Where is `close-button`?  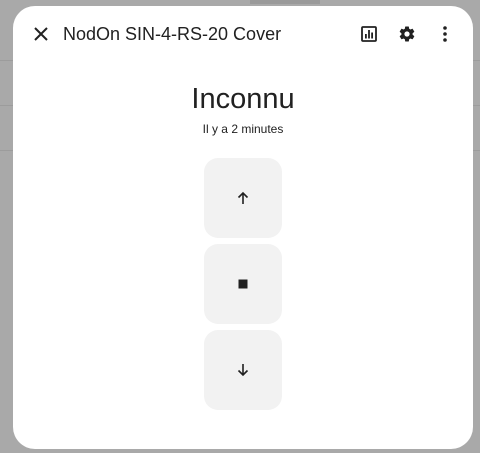
close-button is located at coordinates (41, 34).